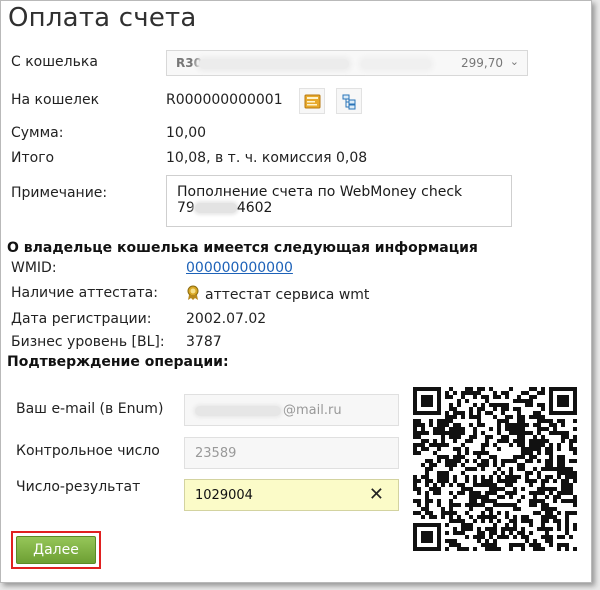  What do you see at coordinates (396, 64) in the screenshot?
I see `redacted-wallet-name` at bounding box center [396, 64].